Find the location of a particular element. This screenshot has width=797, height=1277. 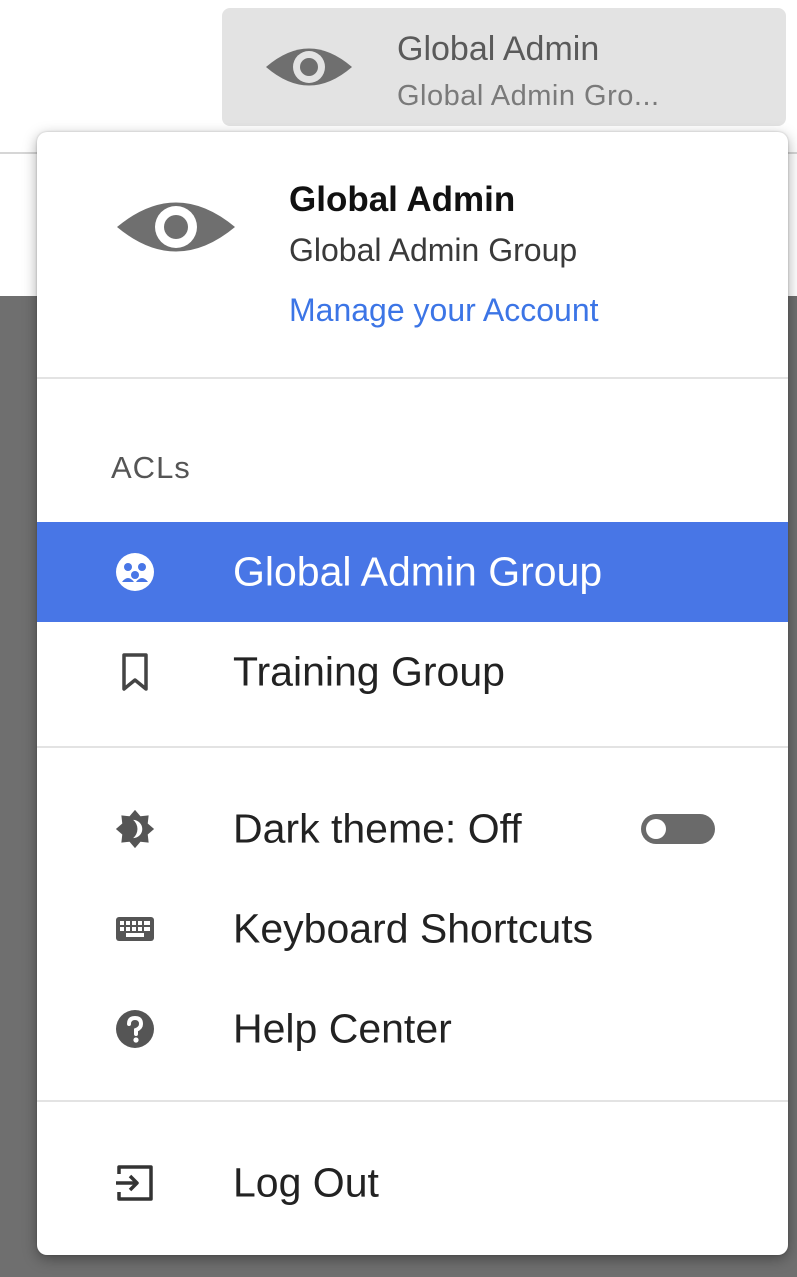

acls-section-label: ACLs is located at coordinates (151, 467).